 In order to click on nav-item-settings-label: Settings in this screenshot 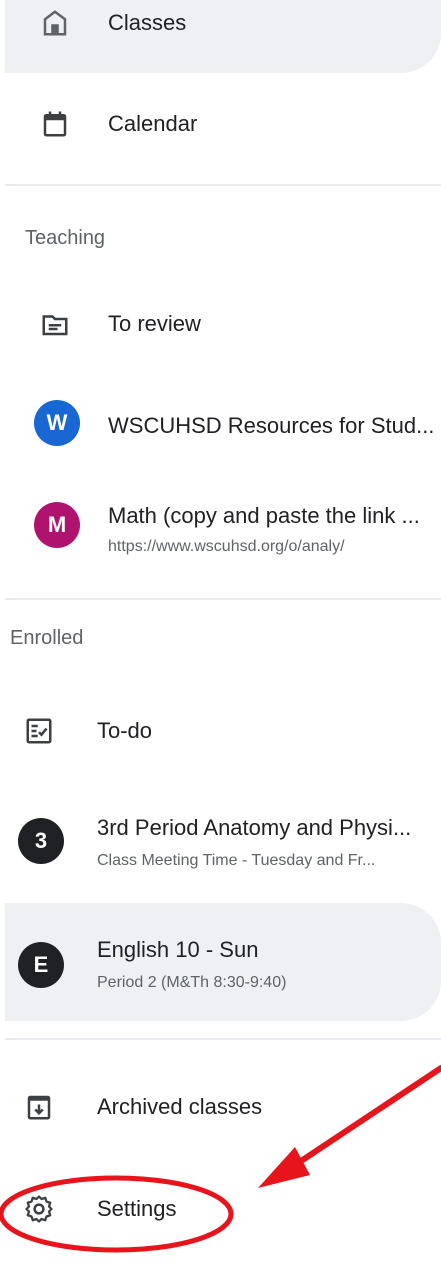, I will do `click(137, 1208)`.